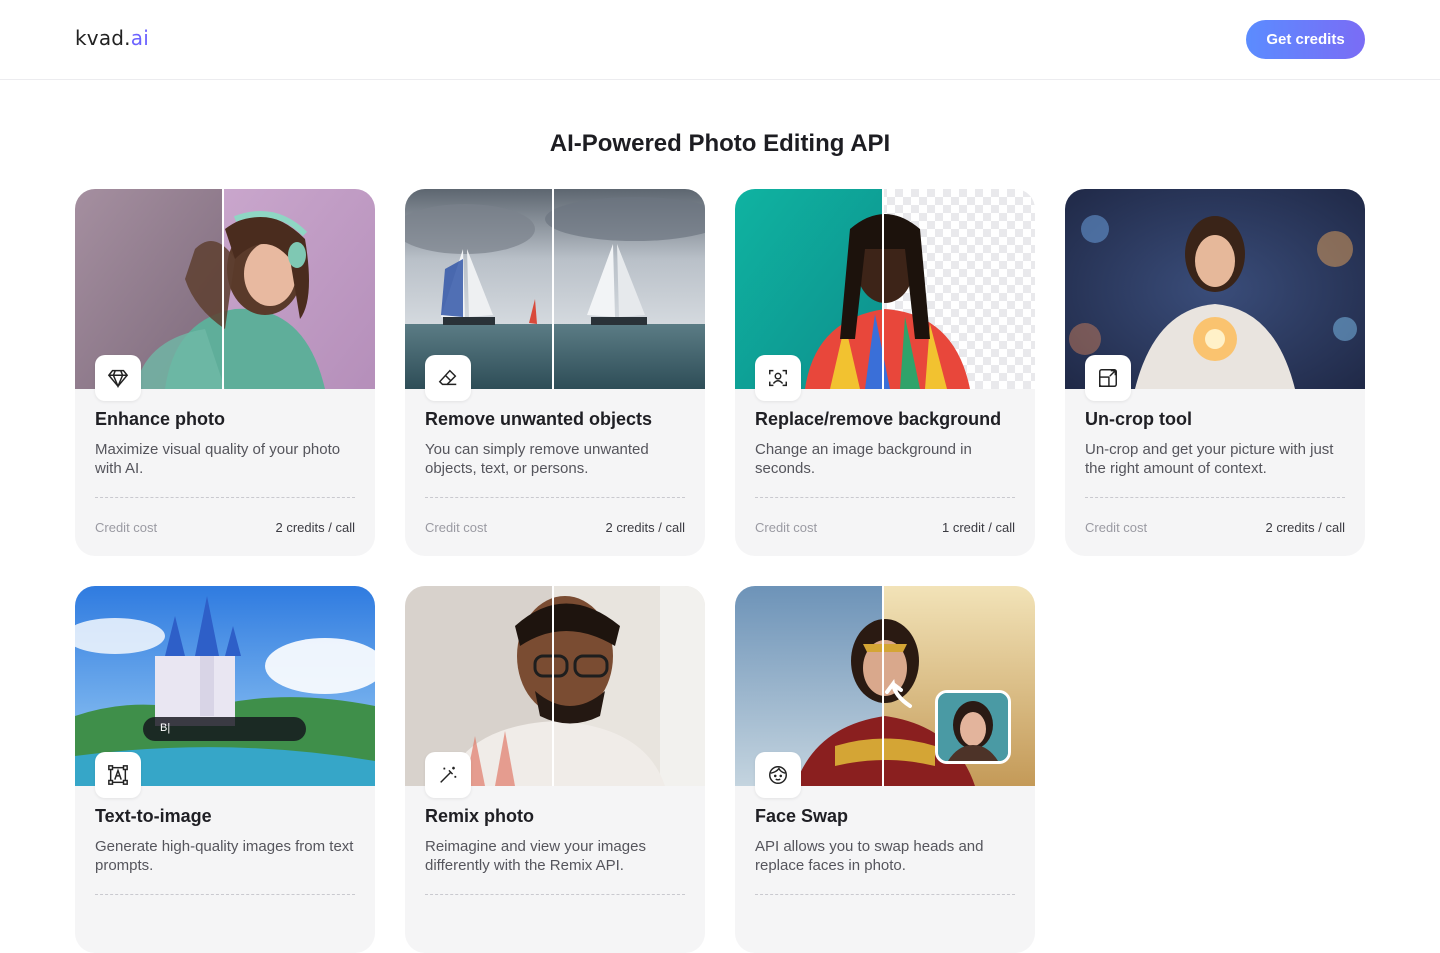 The height and width of the screenshot is (953, 1440). What do you see at coordinates (978, 527) in the screenshot?
I see `credit-cost-value: 1 credit / call` at bounding box center [978, 527].